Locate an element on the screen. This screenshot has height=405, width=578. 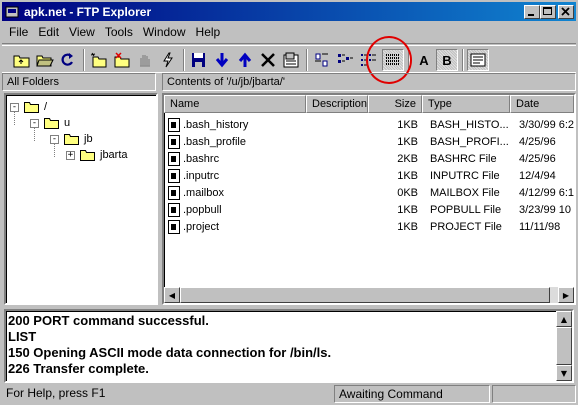
menu-help: Help is located at coordinates (208, 32).